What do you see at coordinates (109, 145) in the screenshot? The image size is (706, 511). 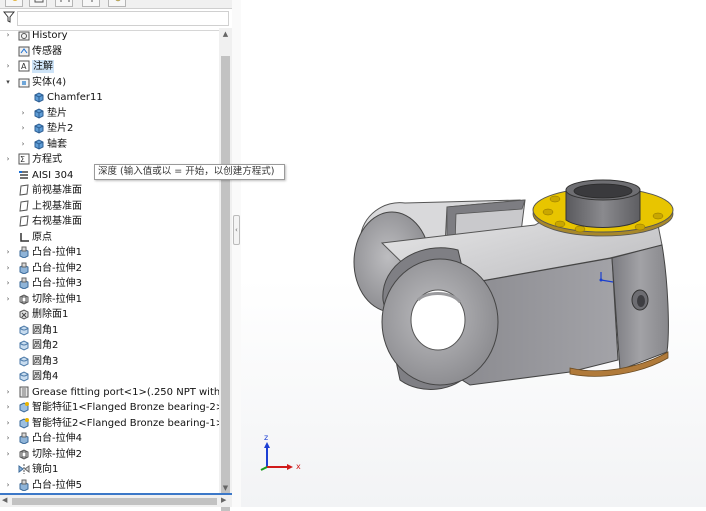 I see `tree-item: › 轴套` at bounding box center [109, 145].